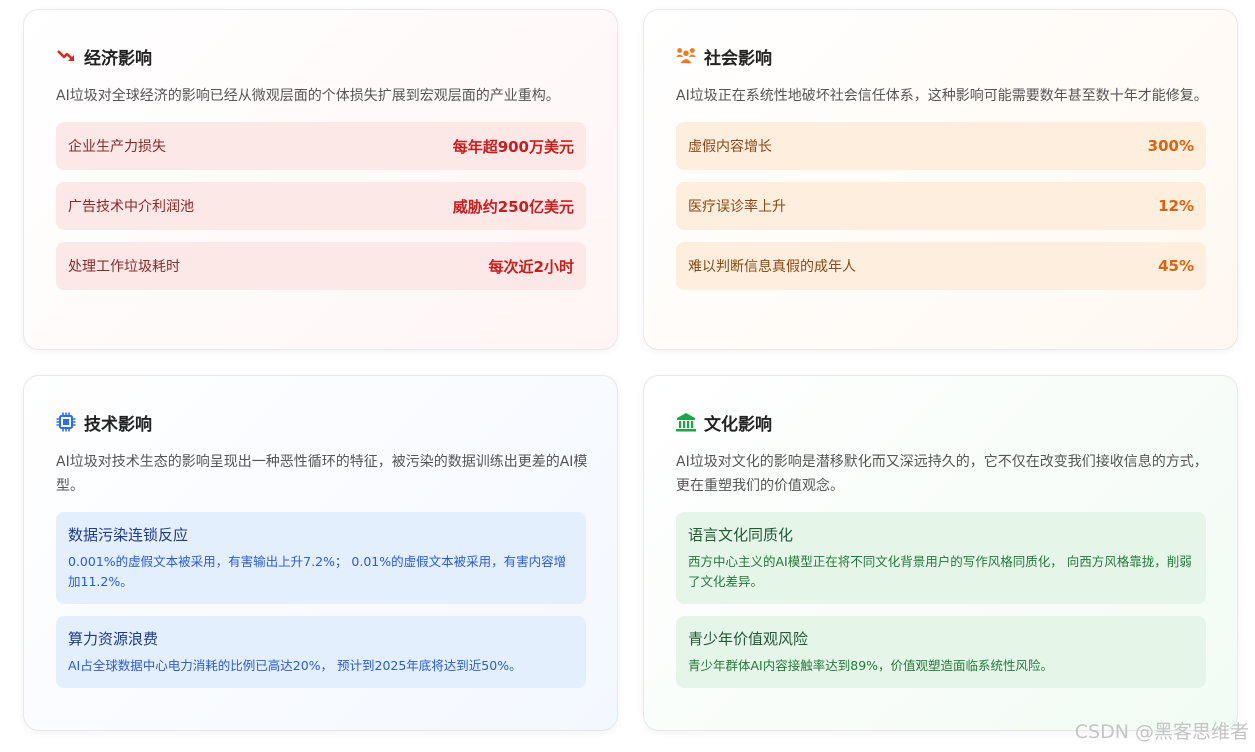 This screenshot has height=752, width=1255. I want to click on card-header: 社会影响, so click(940, 56).